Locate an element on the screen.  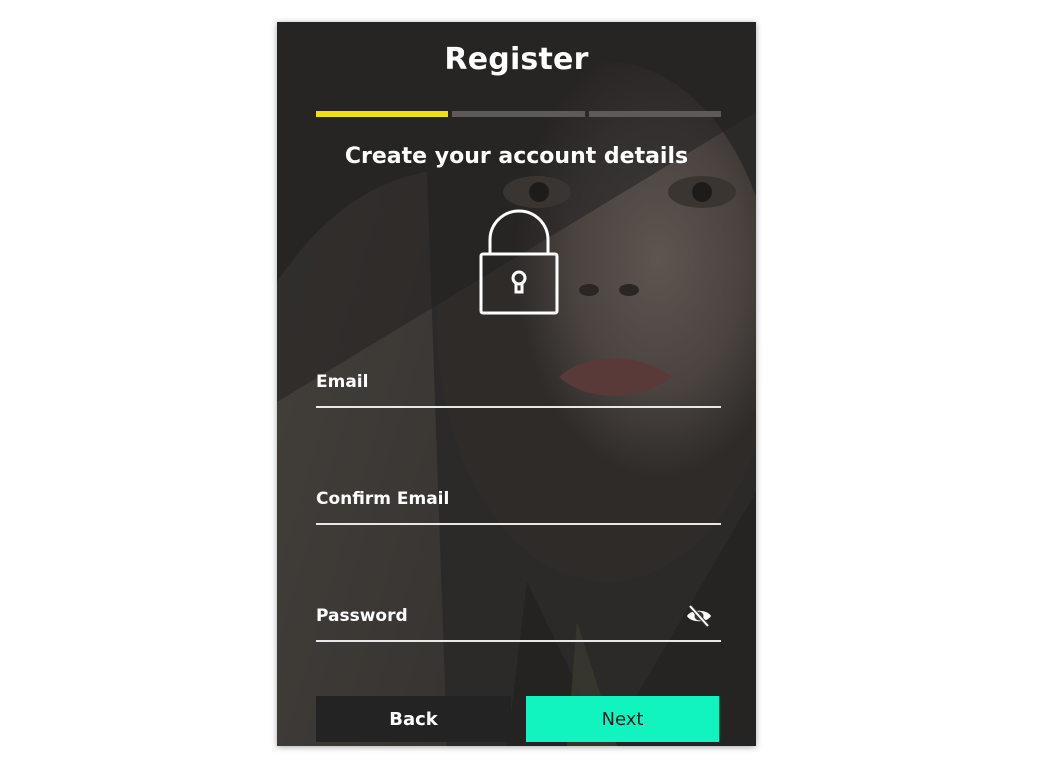
email-field: Email is located at coordinates (518, 387).